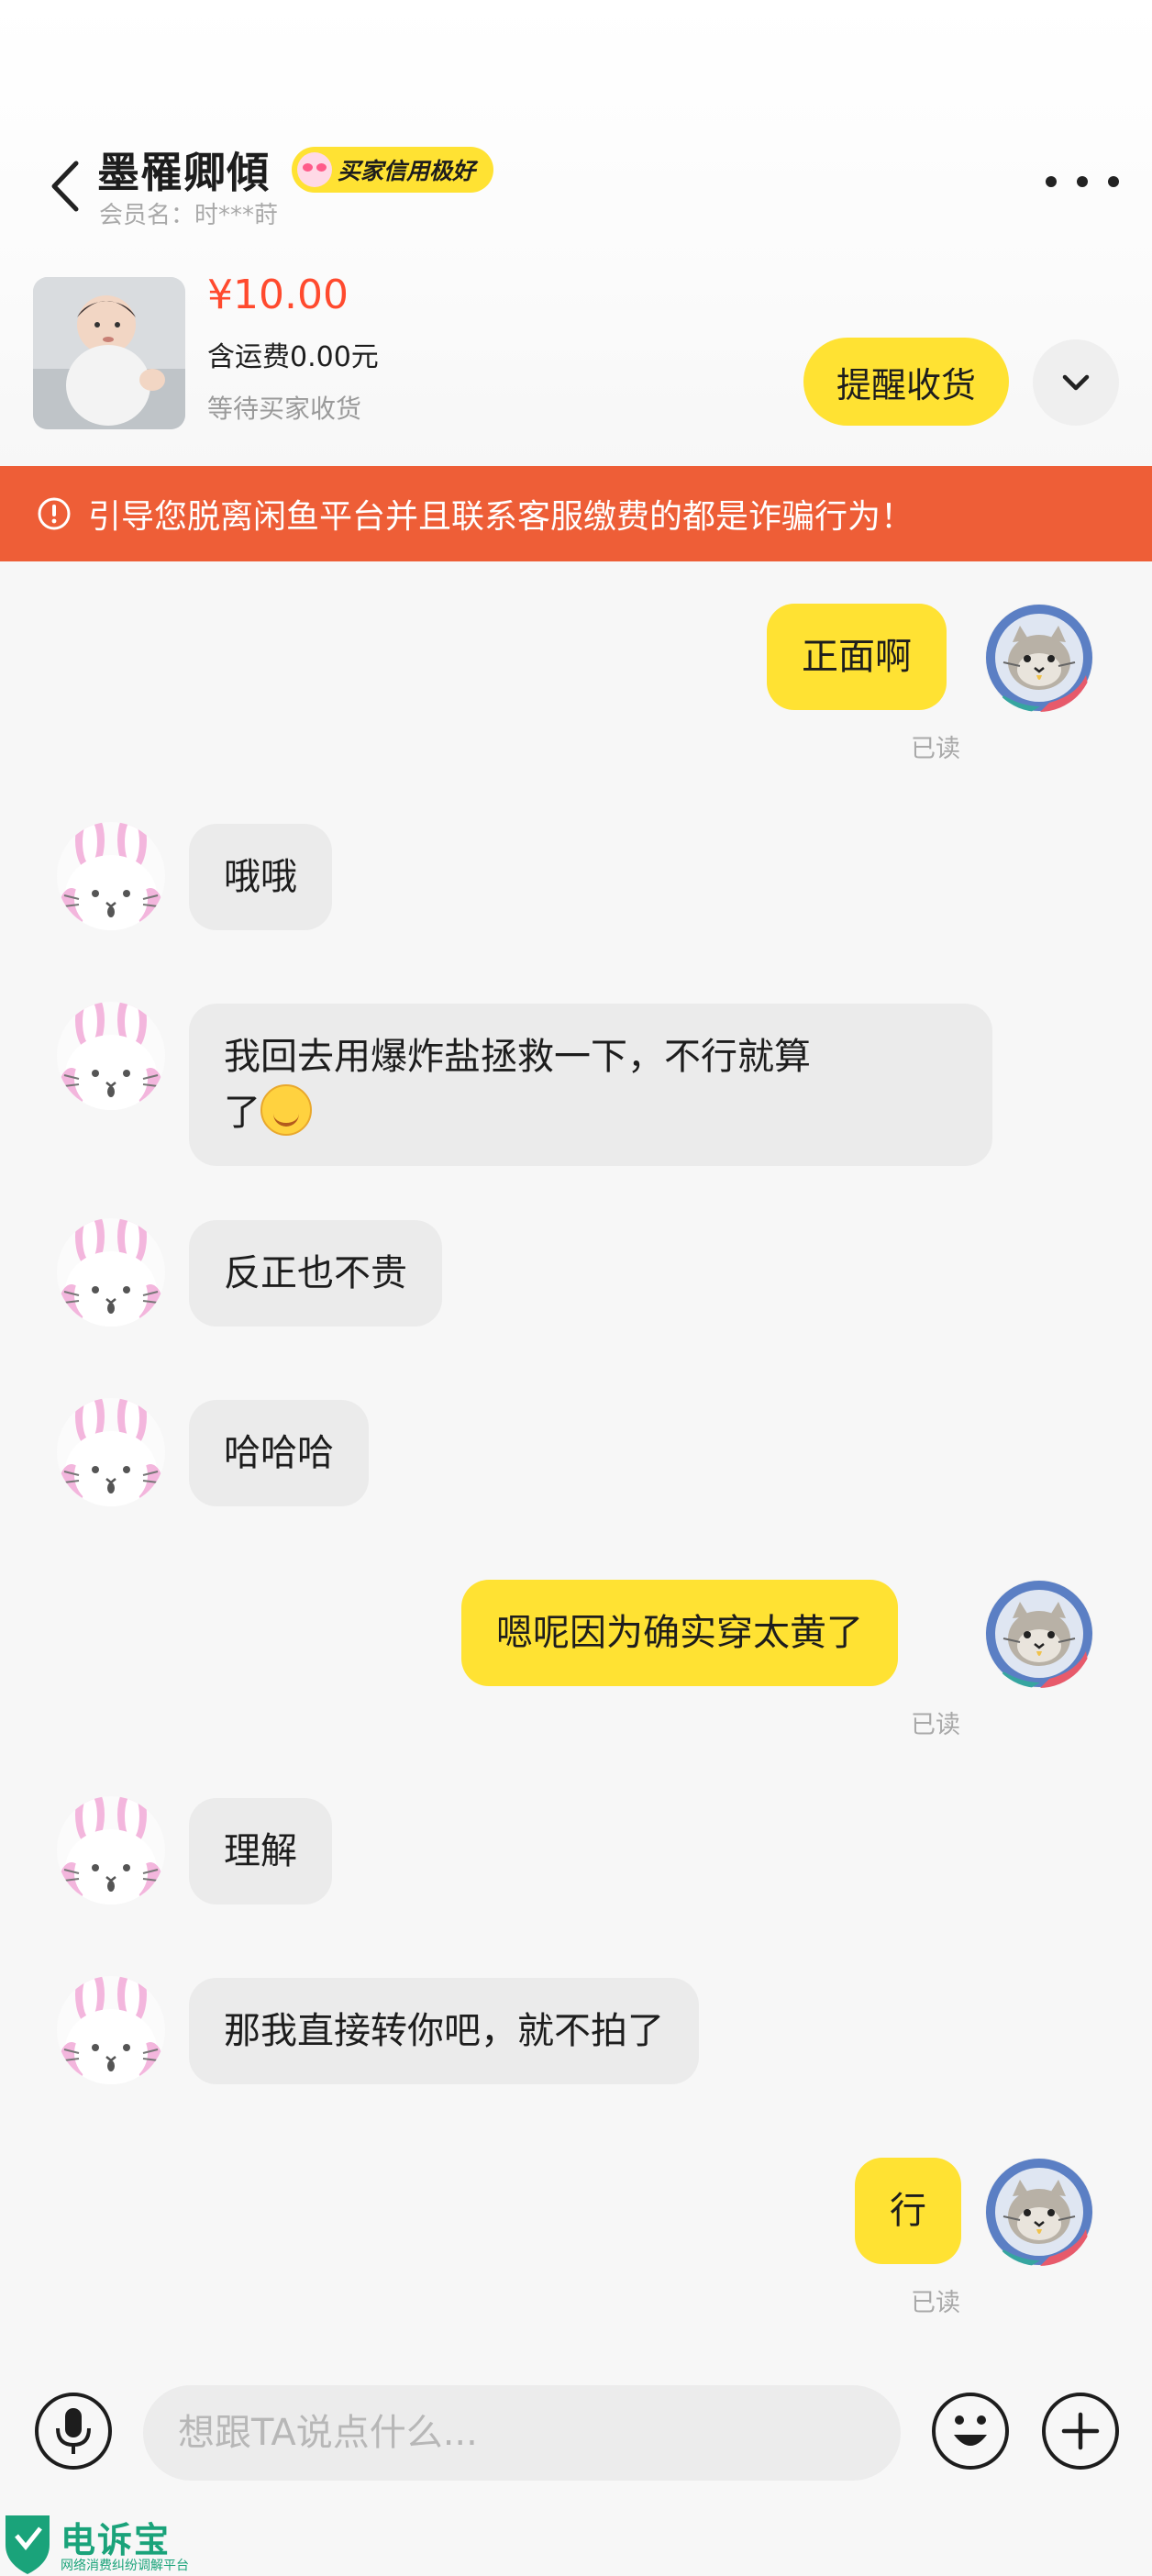 This screenshot has height=2576, width=1152. Describe the element at coordinates (242, 1113) in the screenshot. I see `message-text-line2: 了` at that location.